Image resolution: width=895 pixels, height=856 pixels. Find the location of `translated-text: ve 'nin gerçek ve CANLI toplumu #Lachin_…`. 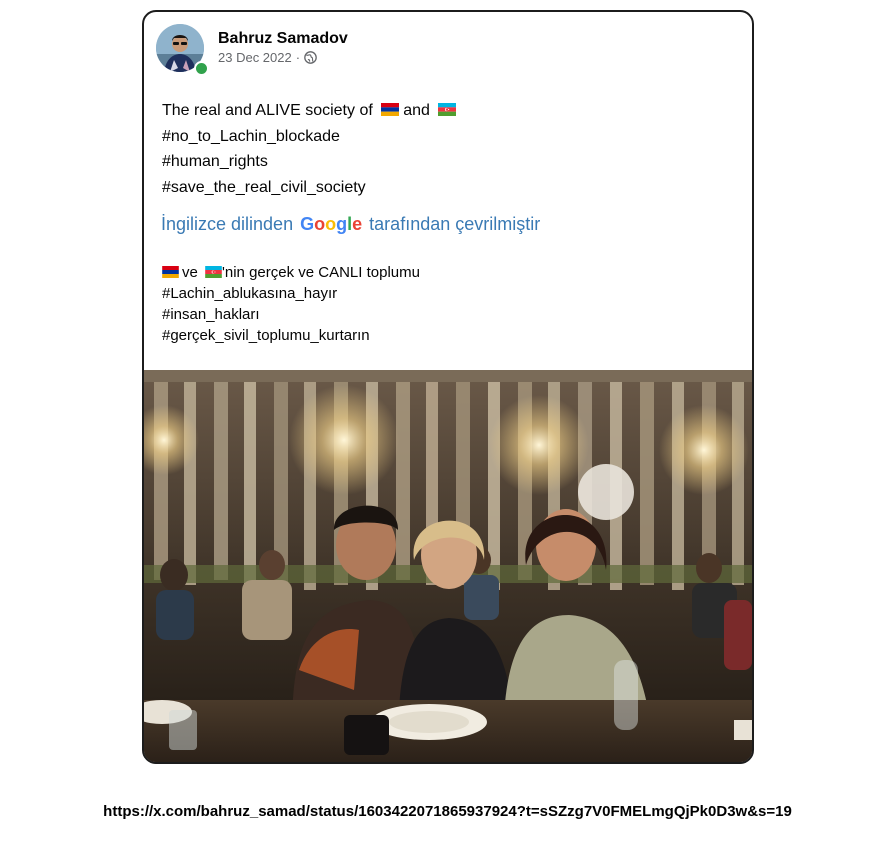

translated-text: ve 'nin gerçek ve CANLI toplumu #Lachin_… is located at coordinates (291, 304).